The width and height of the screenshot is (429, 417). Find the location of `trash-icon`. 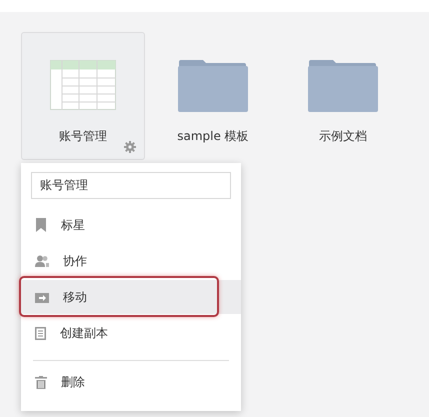

trash-icon is located at coordinates (41, 382).